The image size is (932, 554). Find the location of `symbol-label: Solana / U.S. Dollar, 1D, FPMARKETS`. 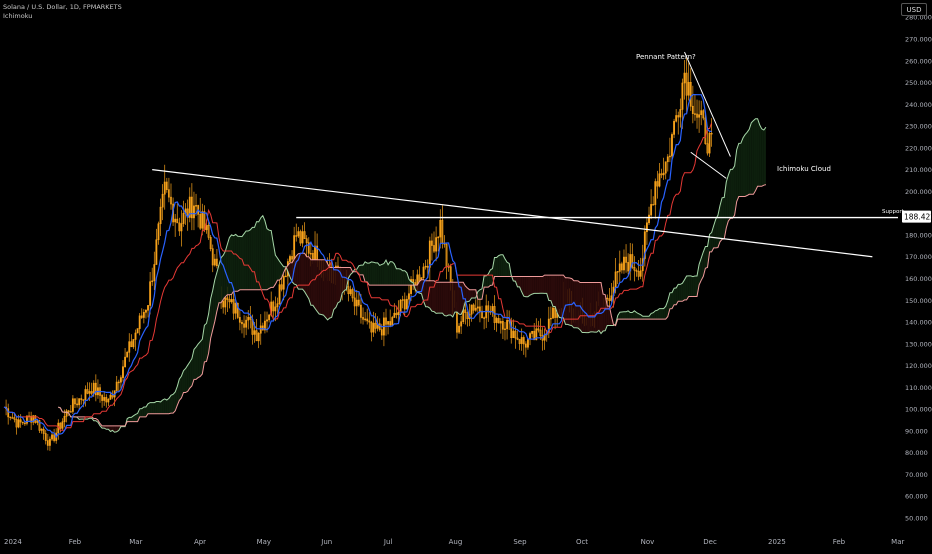

symbol-label: Solana / U.S. Dollar, 1D, FPMARKETS is located at coordinates (62, 7).